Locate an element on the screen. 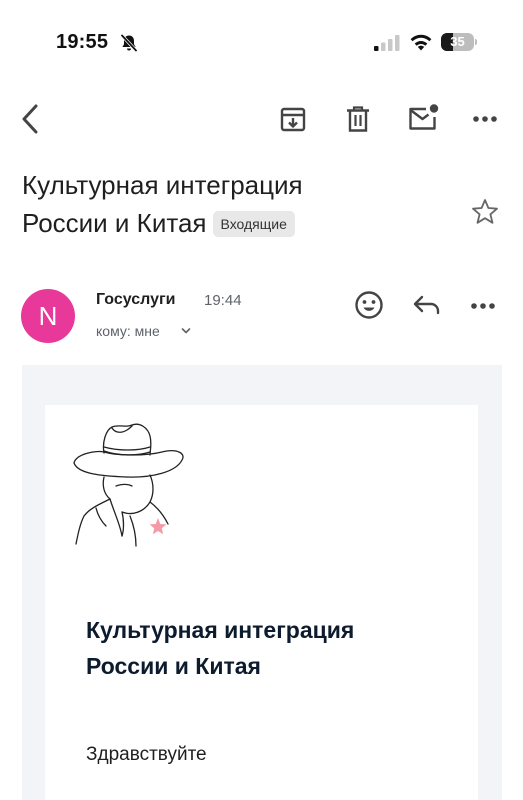 Image resolution: width=523 pixels, height=800 pixels. add-reaction-button is located at coordinates (369, 305).